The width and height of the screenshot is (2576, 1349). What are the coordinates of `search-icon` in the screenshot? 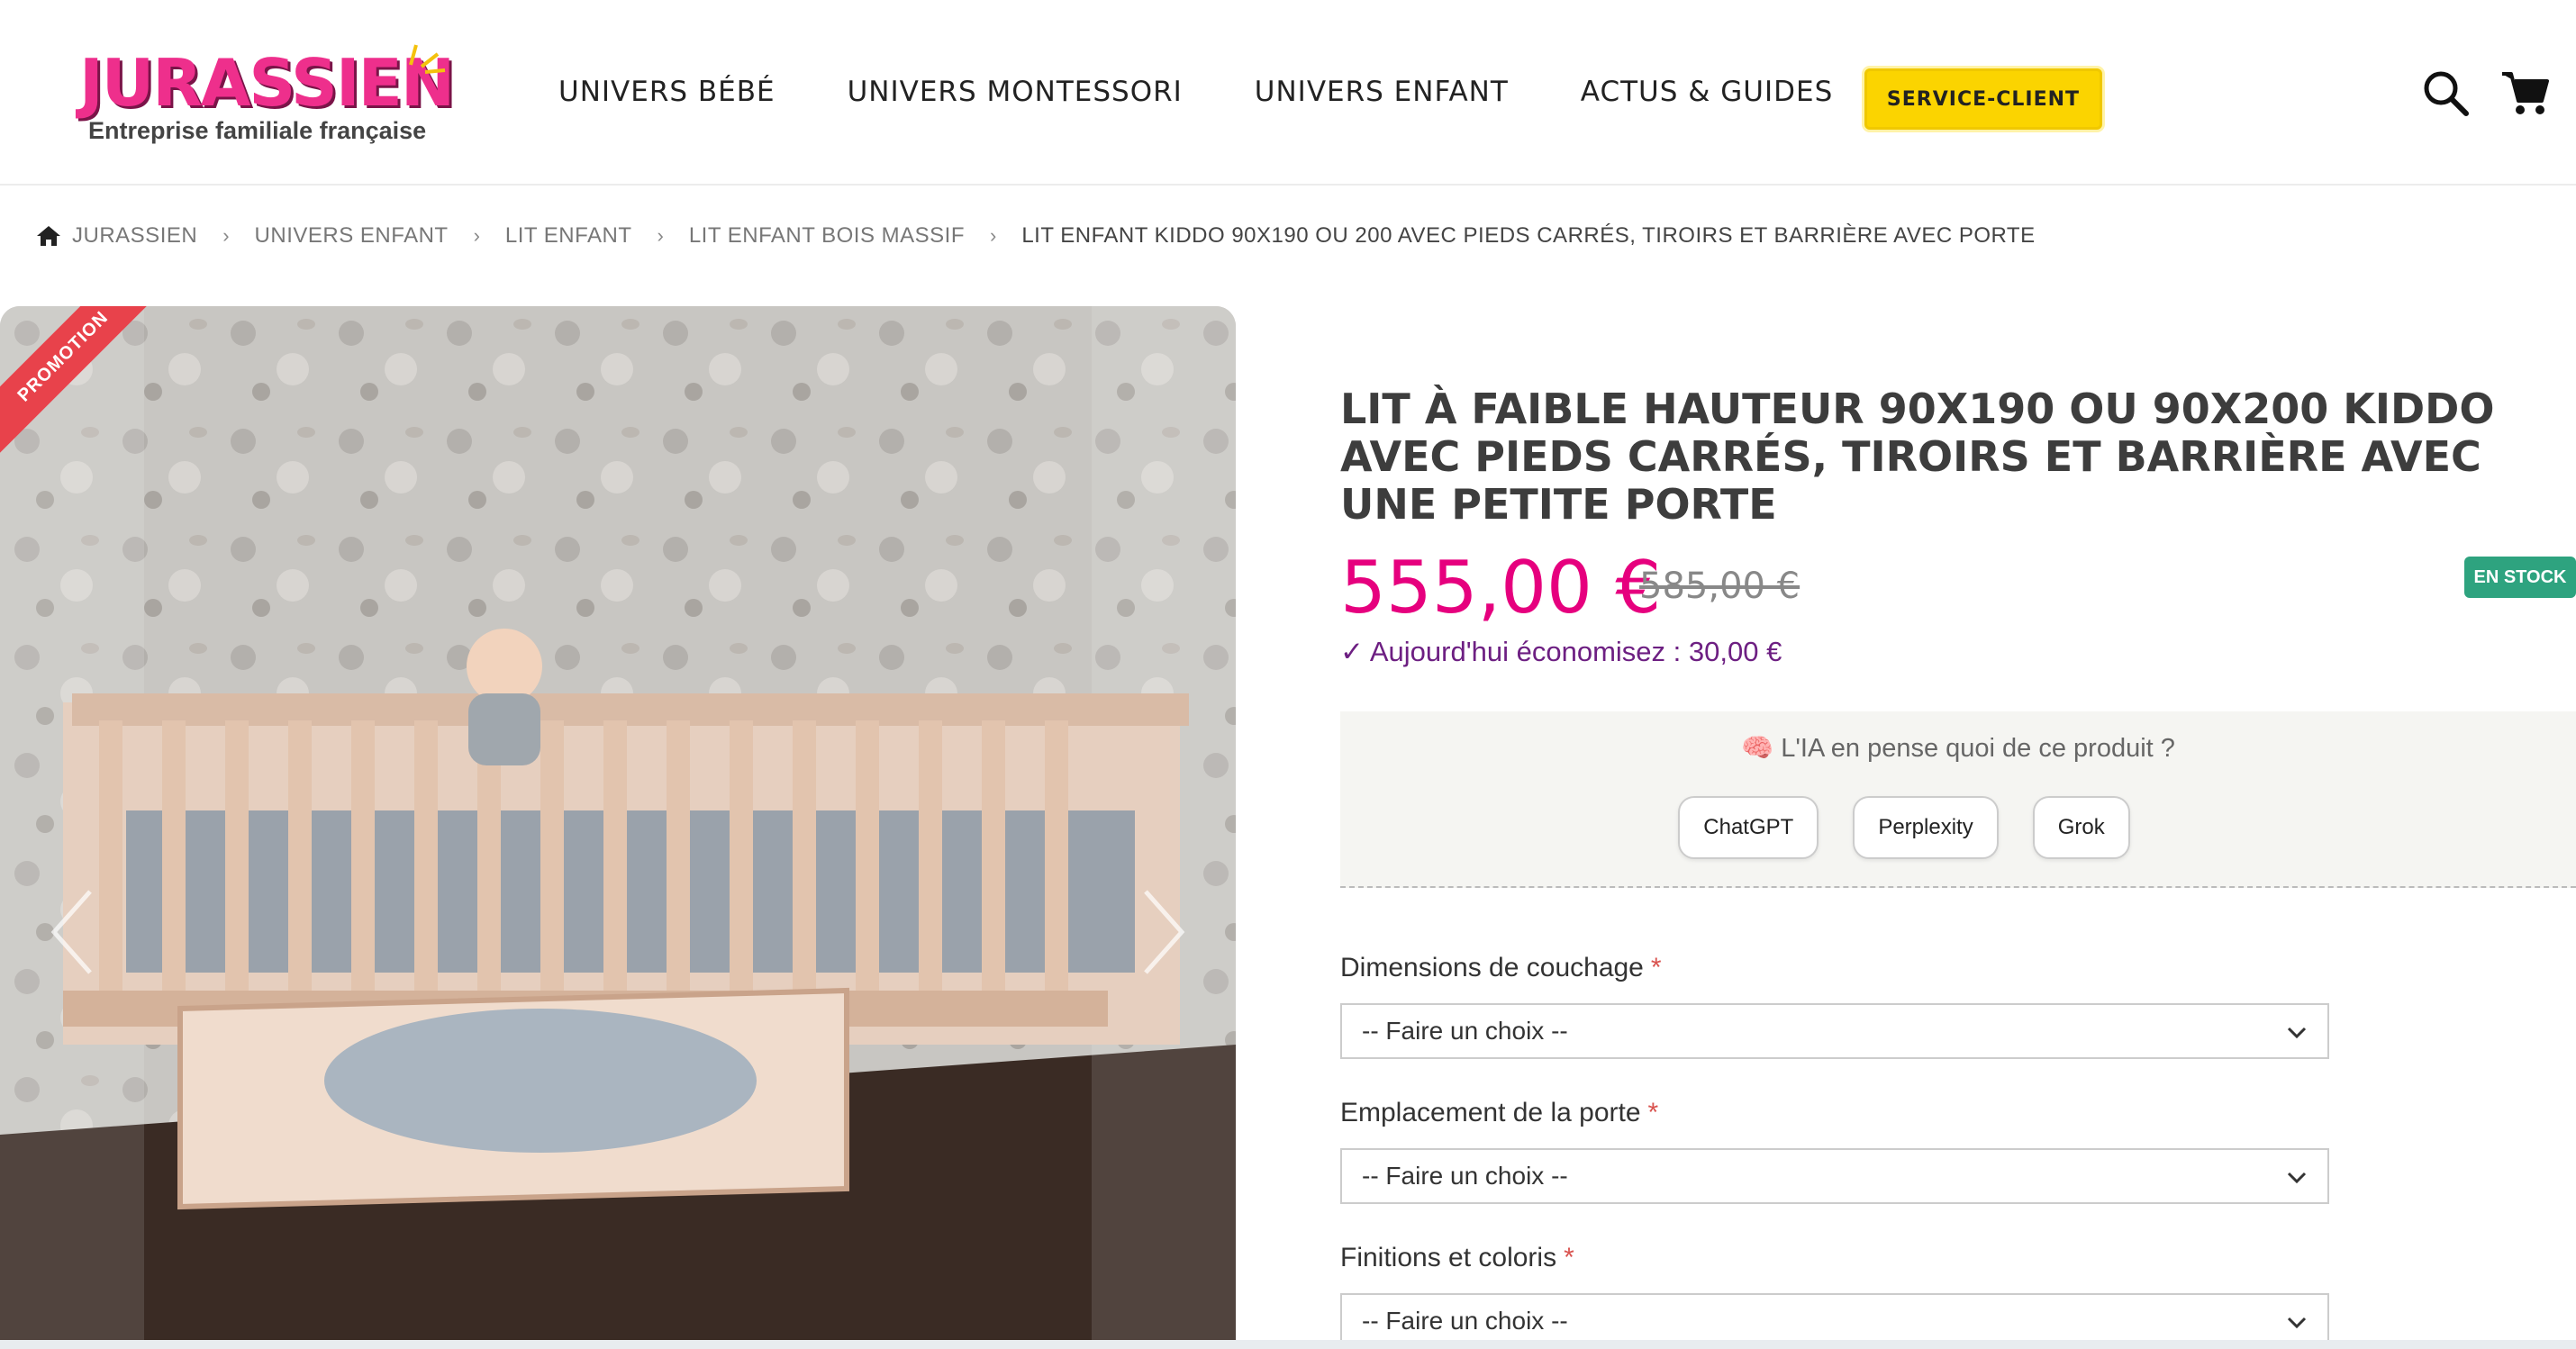 It's located at (2446, 93).